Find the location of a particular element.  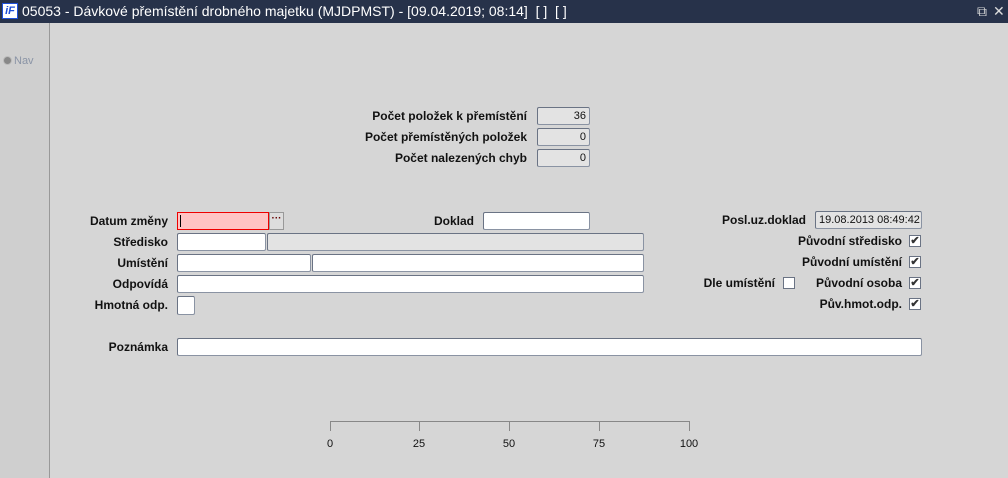

count-label: Počet položek k přemístění is located at coordinates (449, 116).